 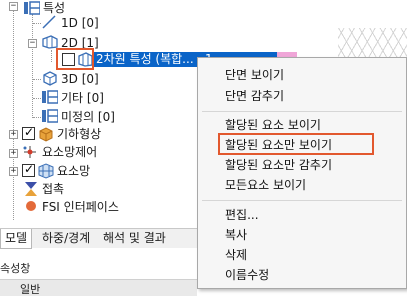 What do you see at coordinates (254, 75) in the screenshot?
I see `menu-item-show-section: 단면 보이기` at bounding box center [254, 75].